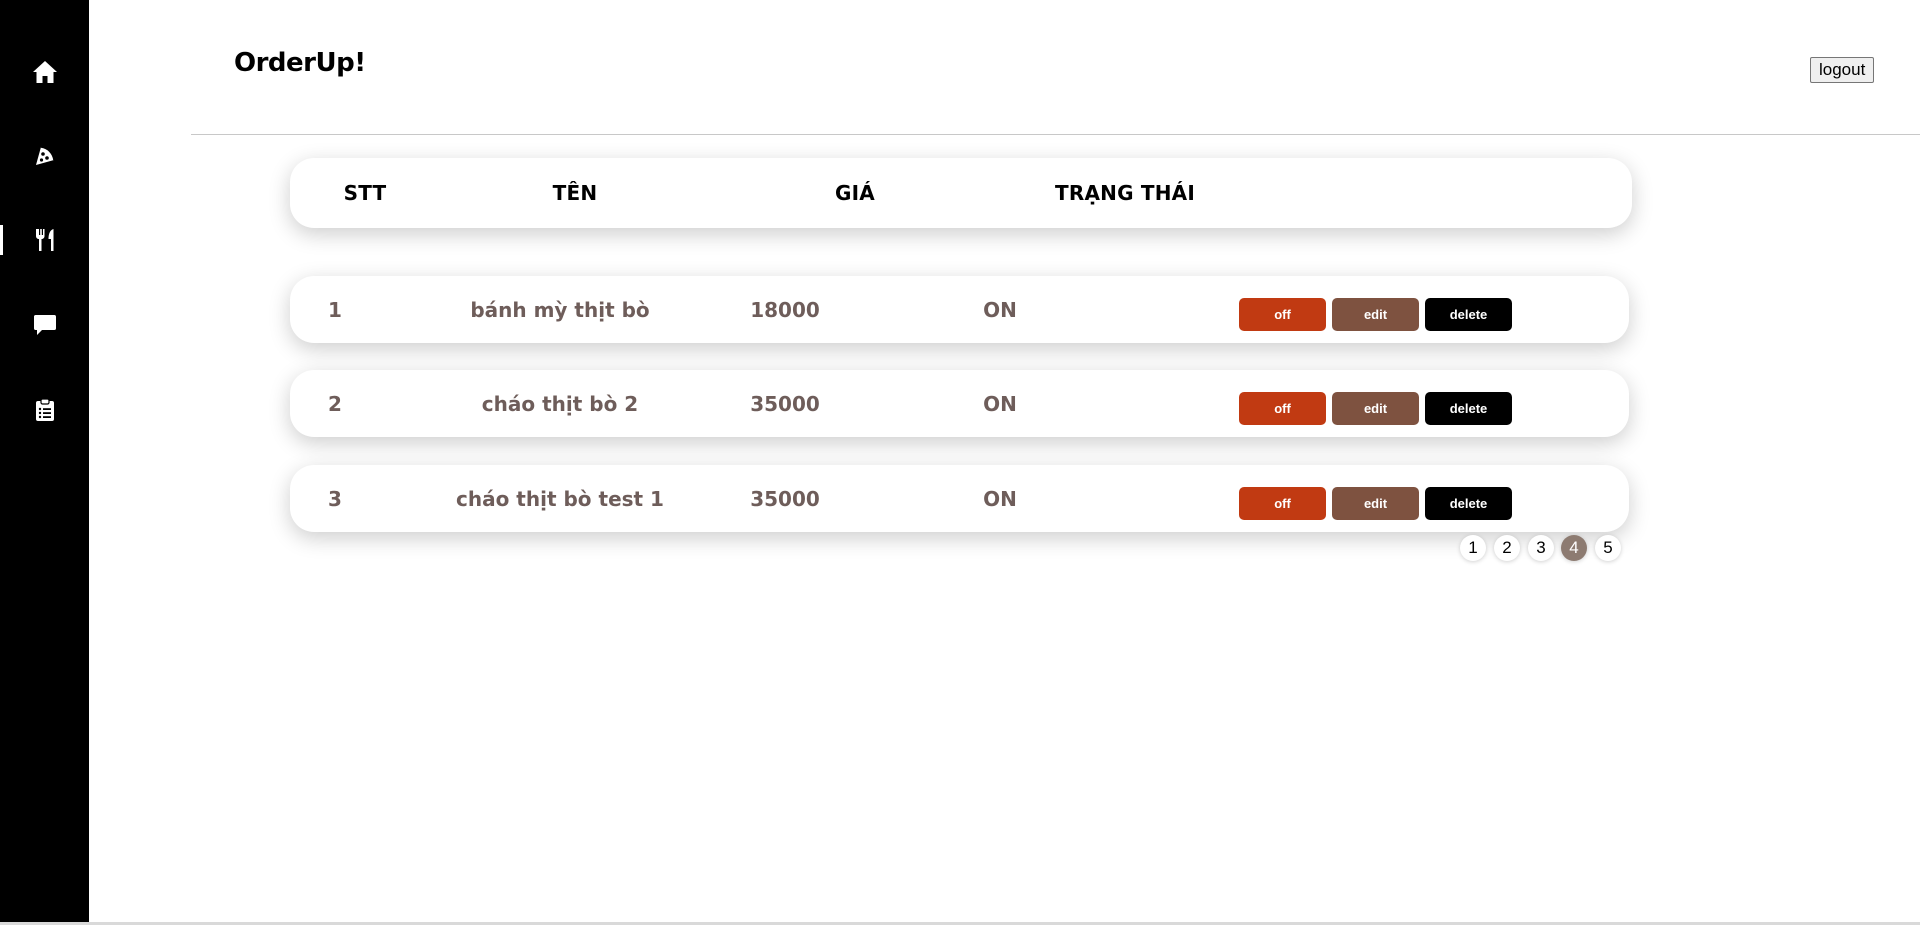 The width and height of the screenshot is (1920, 925). Describe the element at coordinates (335, 403) in the screenshot. I see `row-stt: 2` at that location.